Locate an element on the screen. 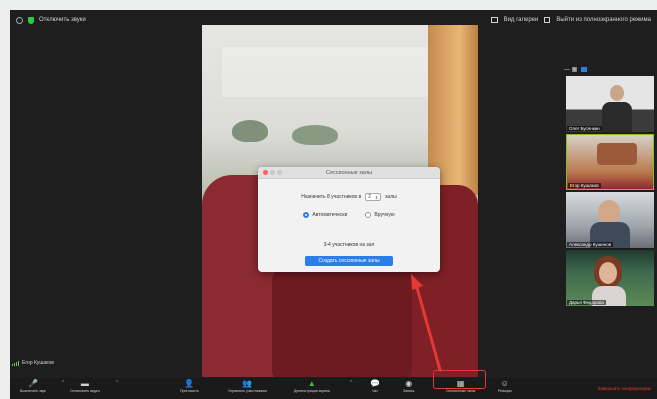 The width and height of the screenshot is (657, 399). reactions-label: Реакции is located at coordinates (505, 391).